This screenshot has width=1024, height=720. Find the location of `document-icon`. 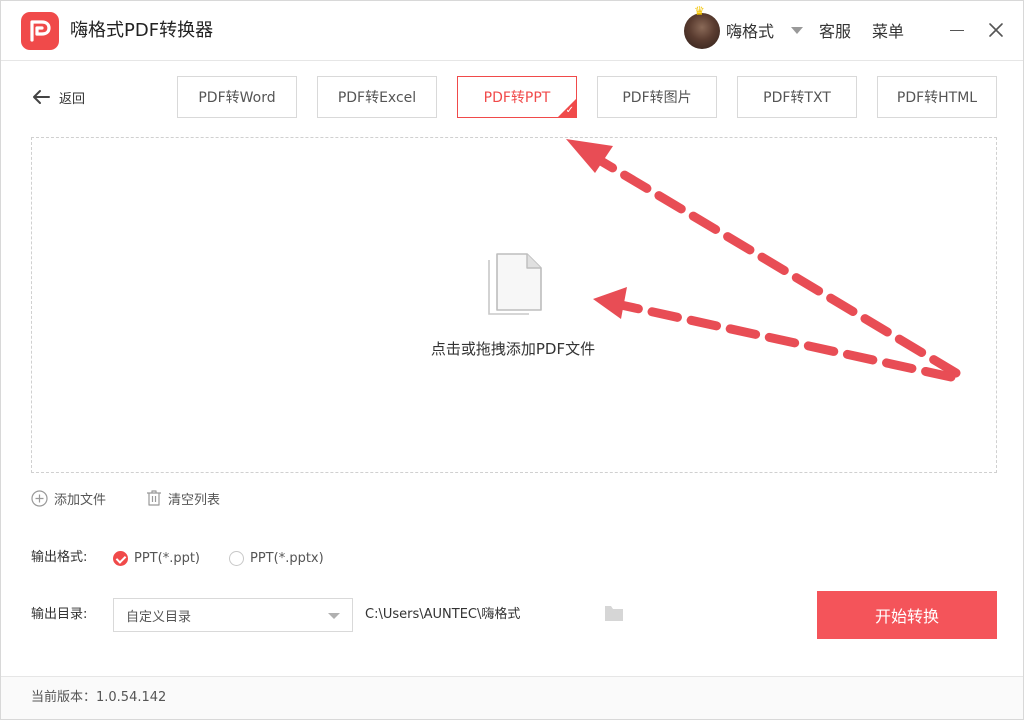

document-icon is located at coordinates (515, 285).